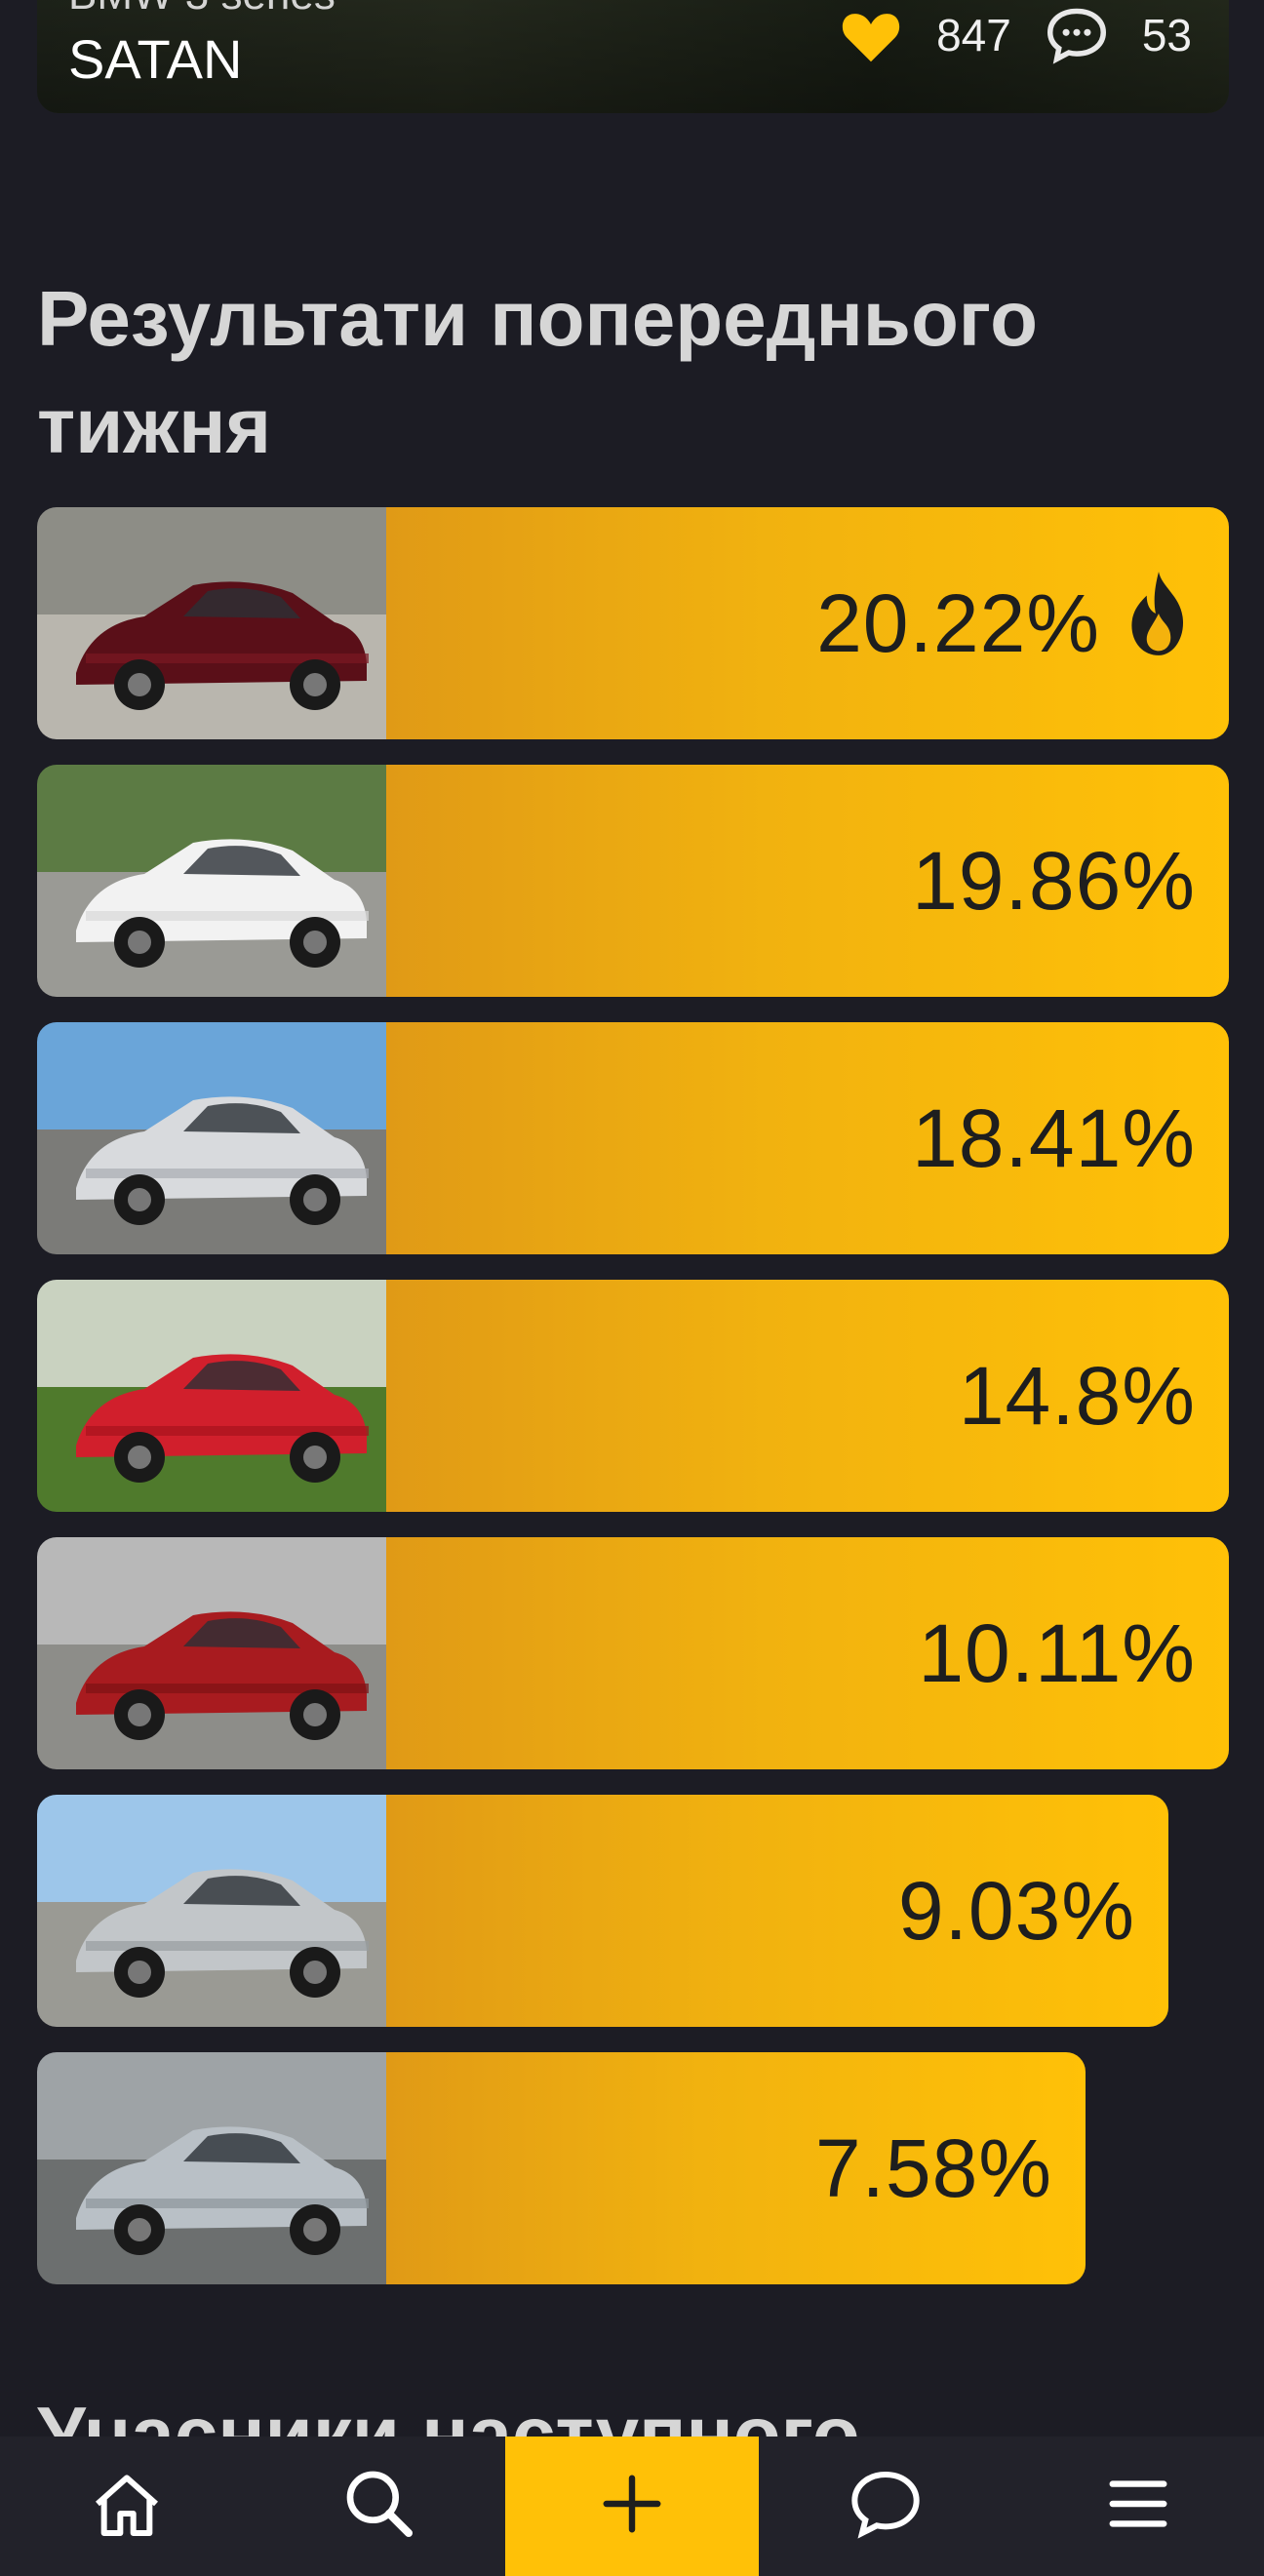 Image resolution: width=1264 pixels, height=2576 pixels. I want to click on plus-icon, so click(632, 2506).